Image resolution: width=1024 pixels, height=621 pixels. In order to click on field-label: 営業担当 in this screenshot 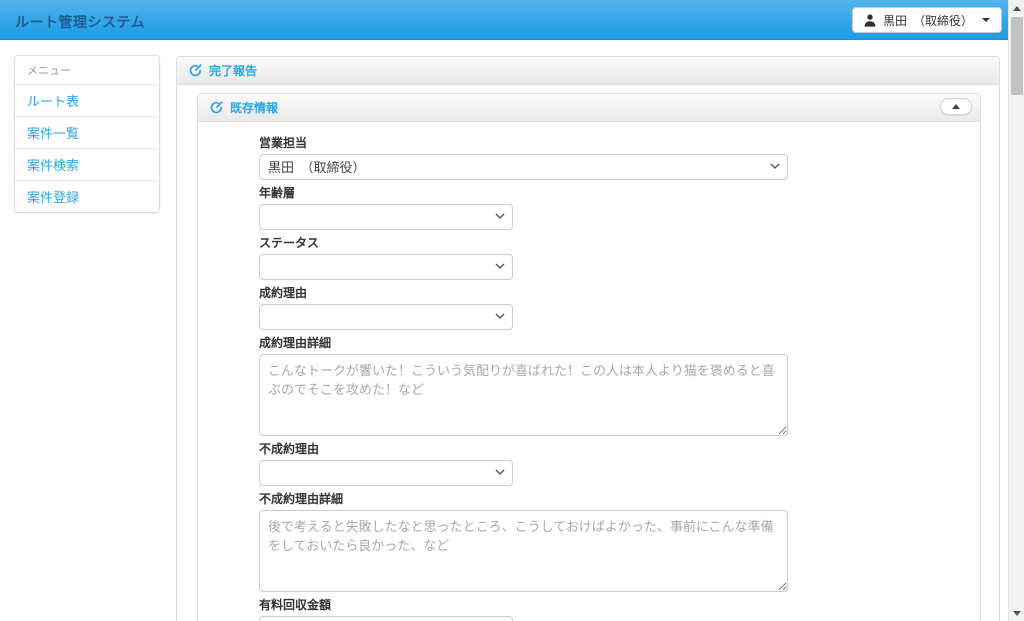, I will do `click(283, 143)`.